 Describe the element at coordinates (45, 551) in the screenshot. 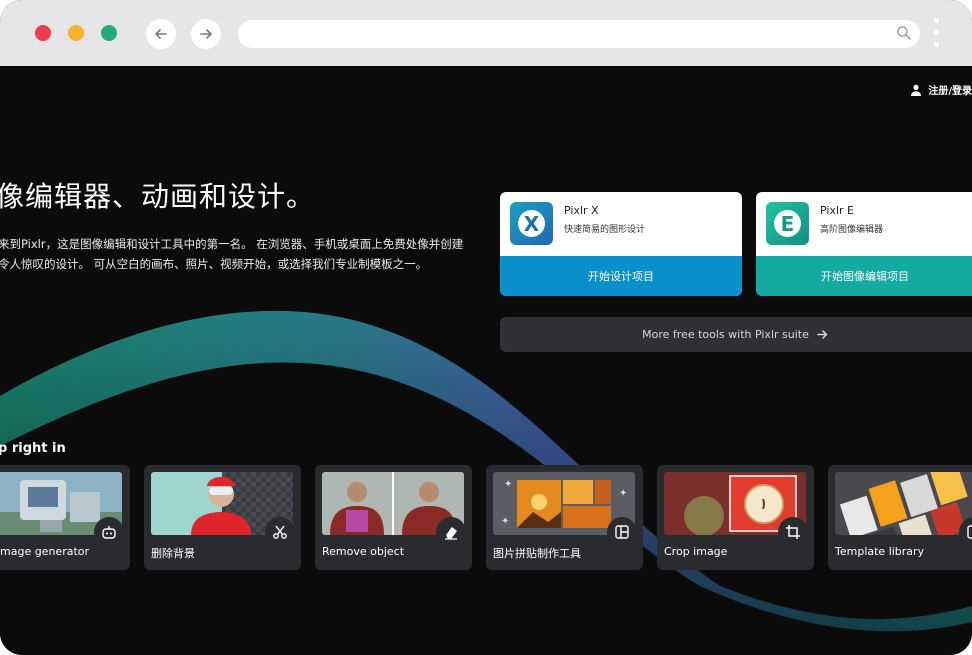

I see `tool-label: mage generator` at that location.